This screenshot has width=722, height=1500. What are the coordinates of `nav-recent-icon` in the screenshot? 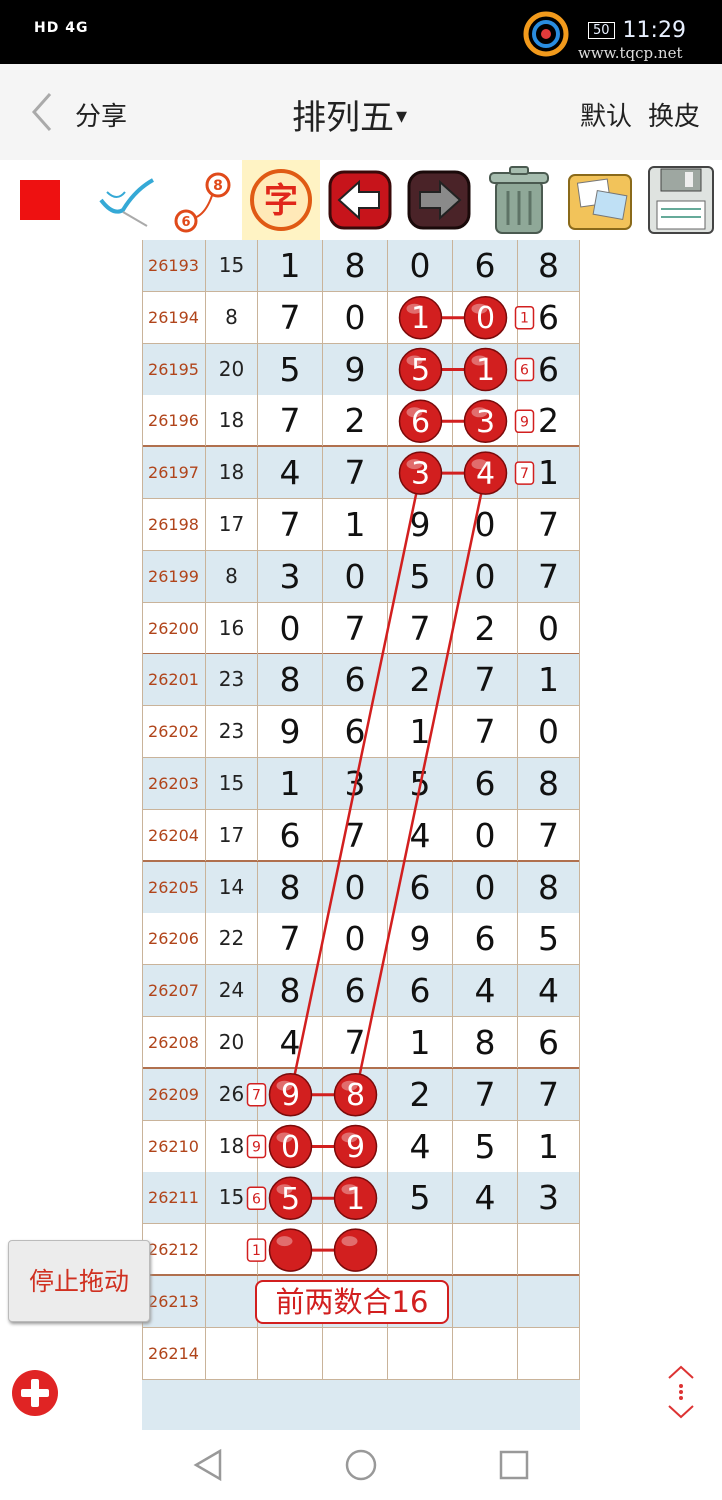 It's located at (514, 1465).